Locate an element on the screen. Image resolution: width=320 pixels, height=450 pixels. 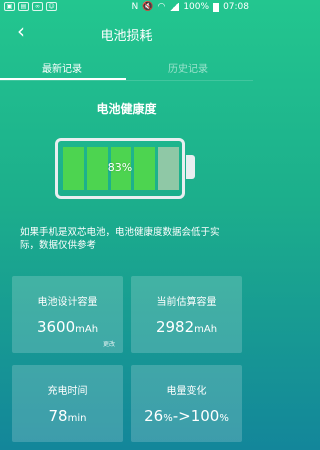
change-capacity-link: 更改 is located at coordinates (109, 343).